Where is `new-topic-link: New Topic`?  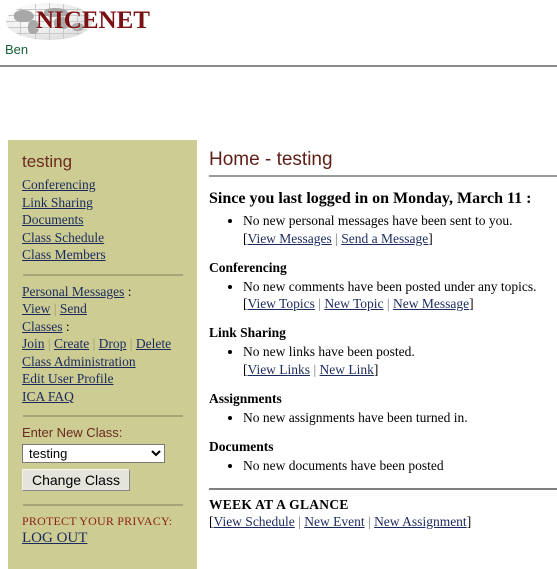 new-topic-link: New Topic is located at coordinates (353, 303).